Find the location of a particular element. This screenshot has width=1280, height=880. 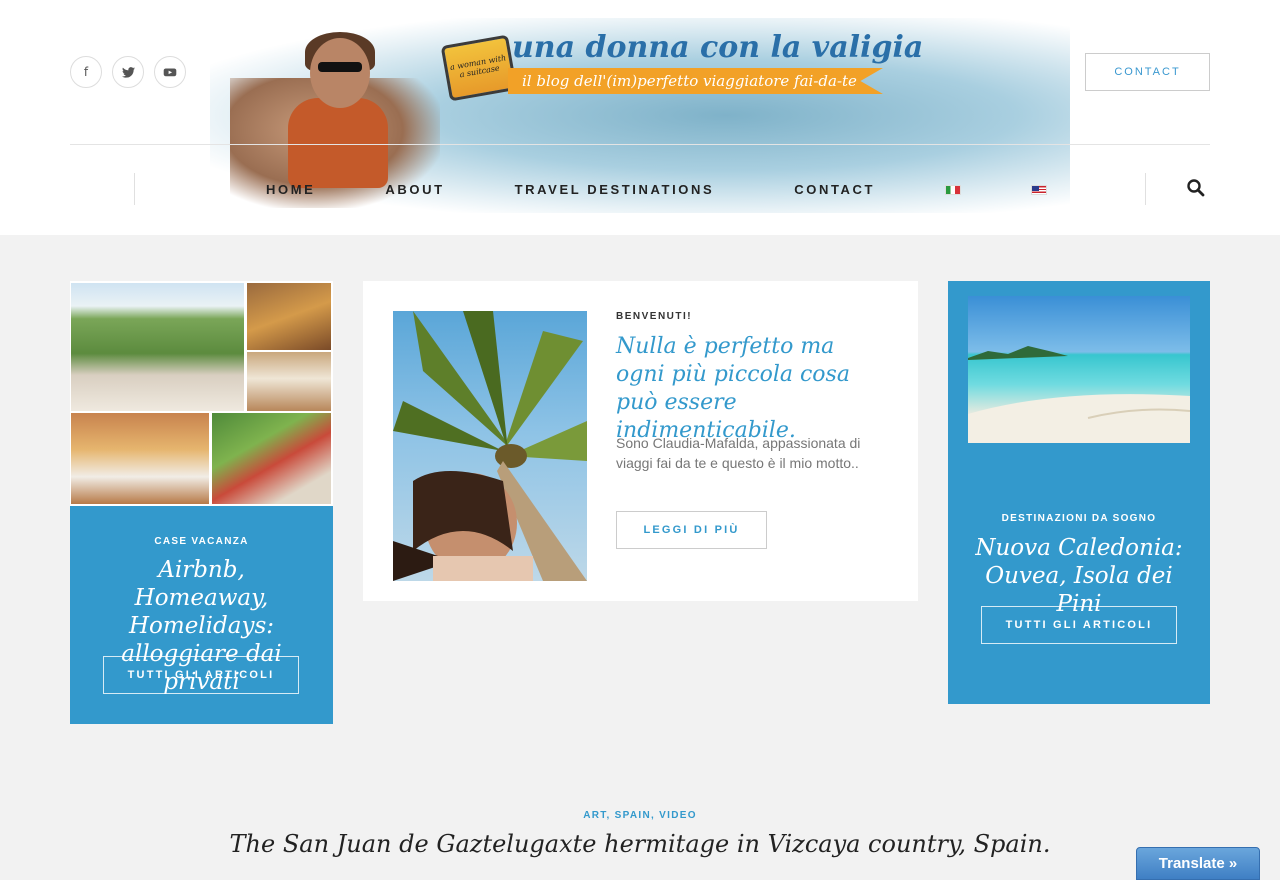

post-categories: ART, SPAIN, VIDEO is located at coordinates (640, 815).